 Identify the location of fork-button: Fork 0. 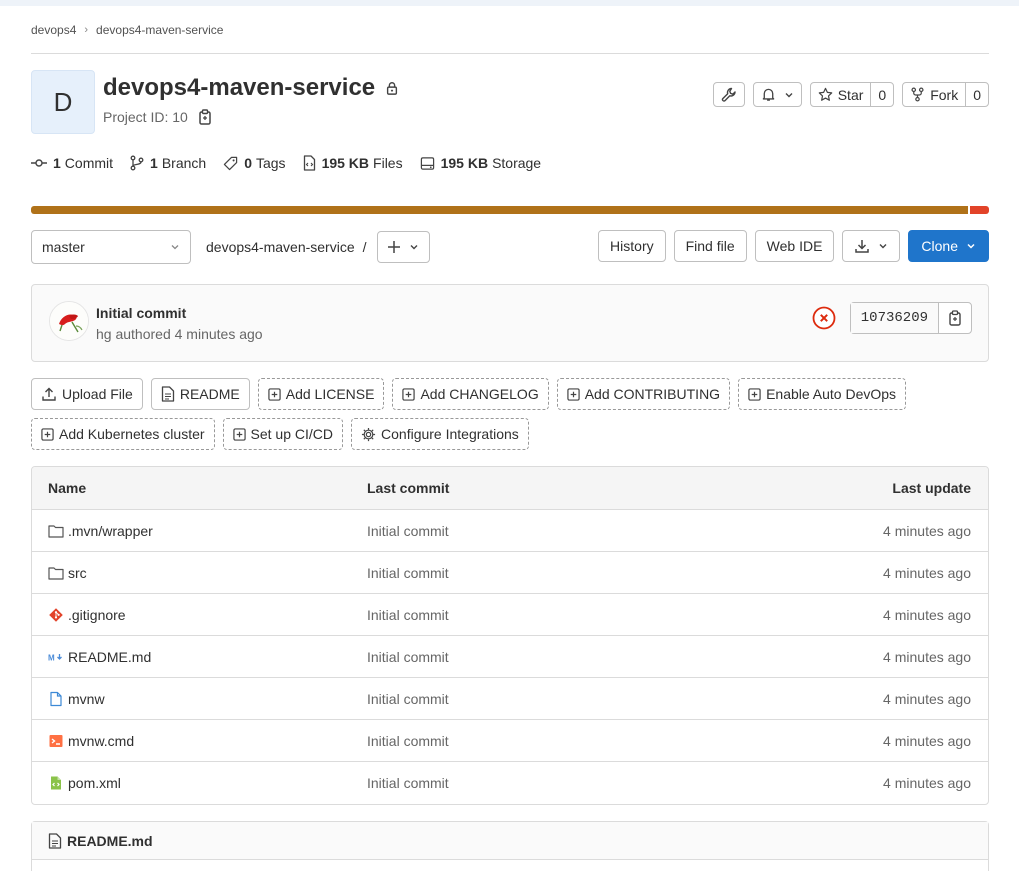
(945, 94).